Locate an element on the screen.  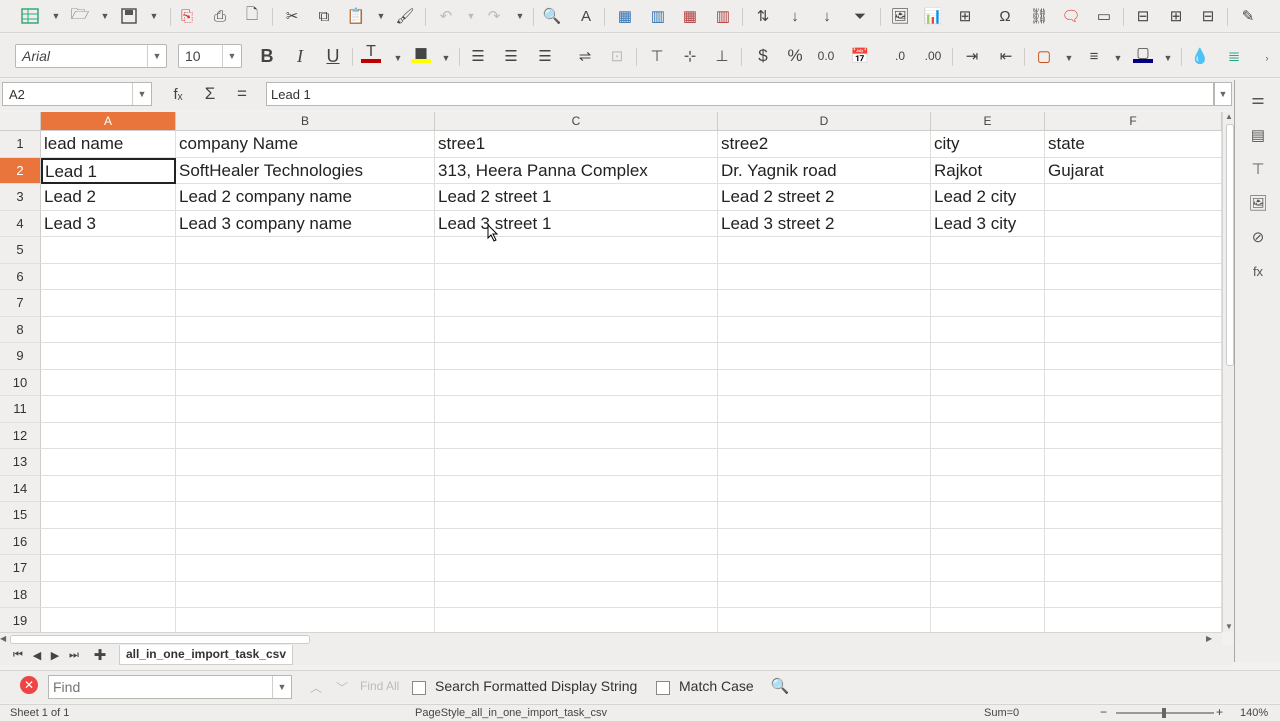
cell-f19 is located at coordinates (1133, 620).